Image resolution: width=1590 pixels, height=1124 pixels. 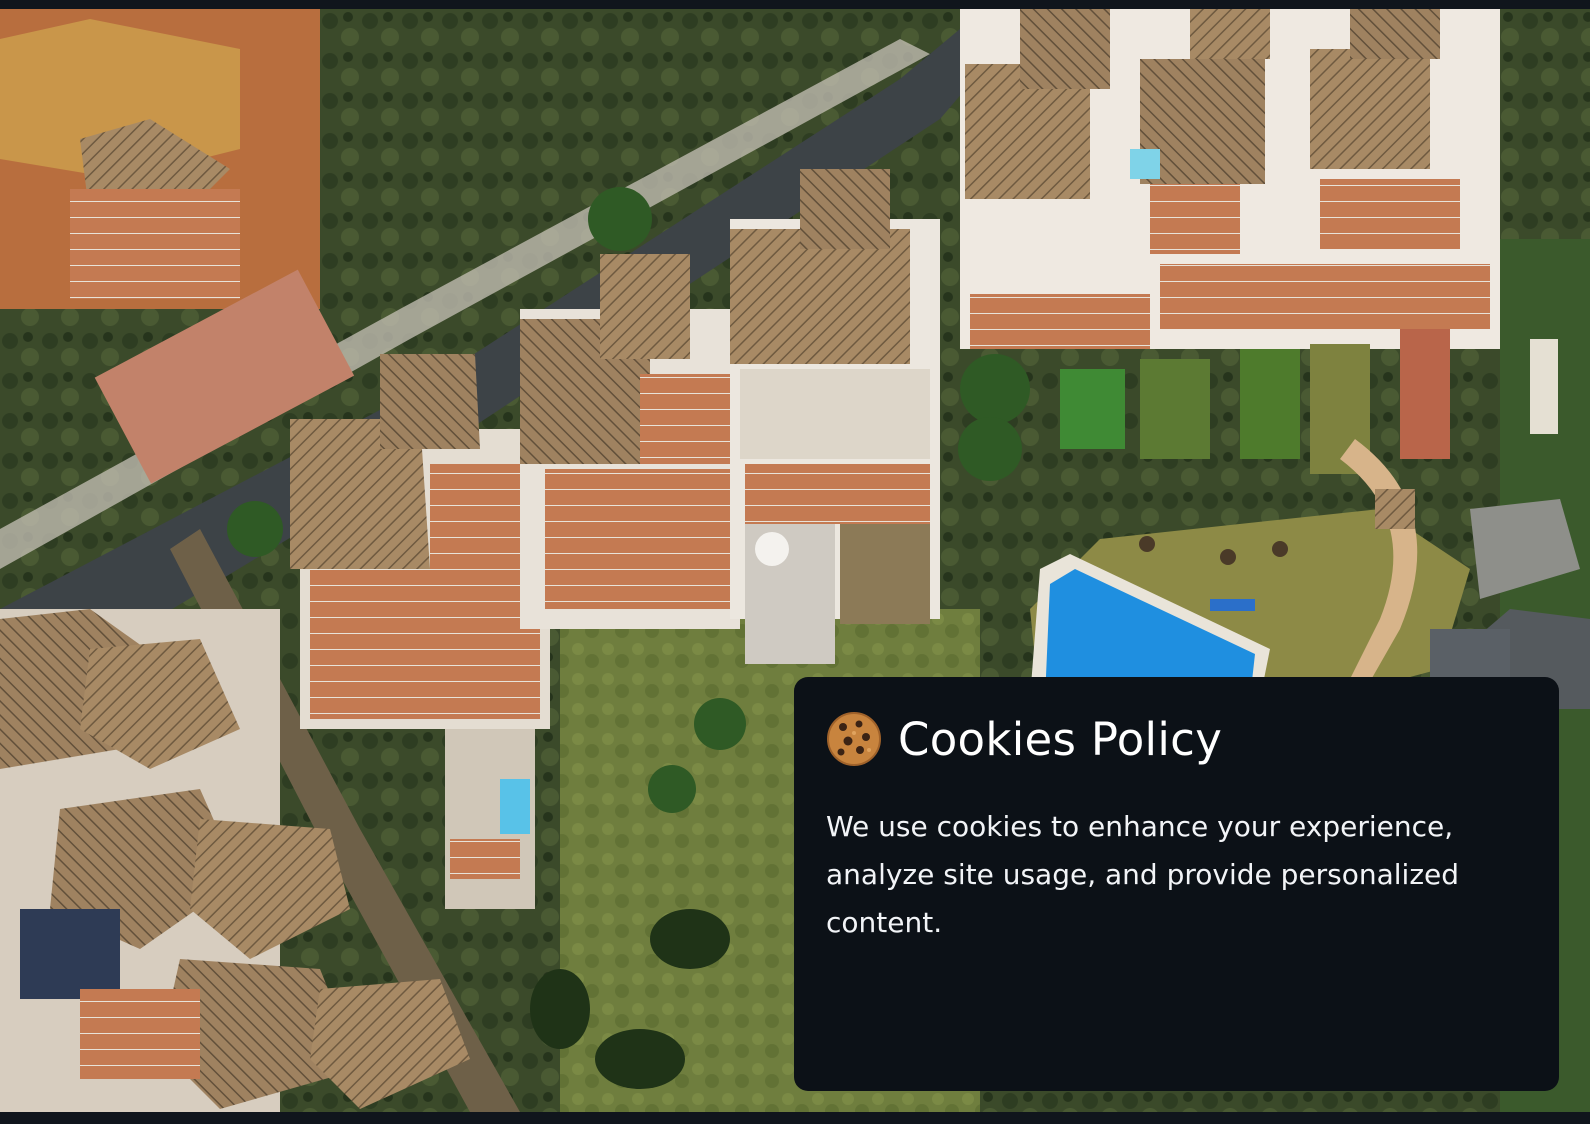 What do you see at coordinates (1060, 739) in the screenshot?
I see `cookie-banner-title: Cookies Policy` at bounding box center [1060, 739].